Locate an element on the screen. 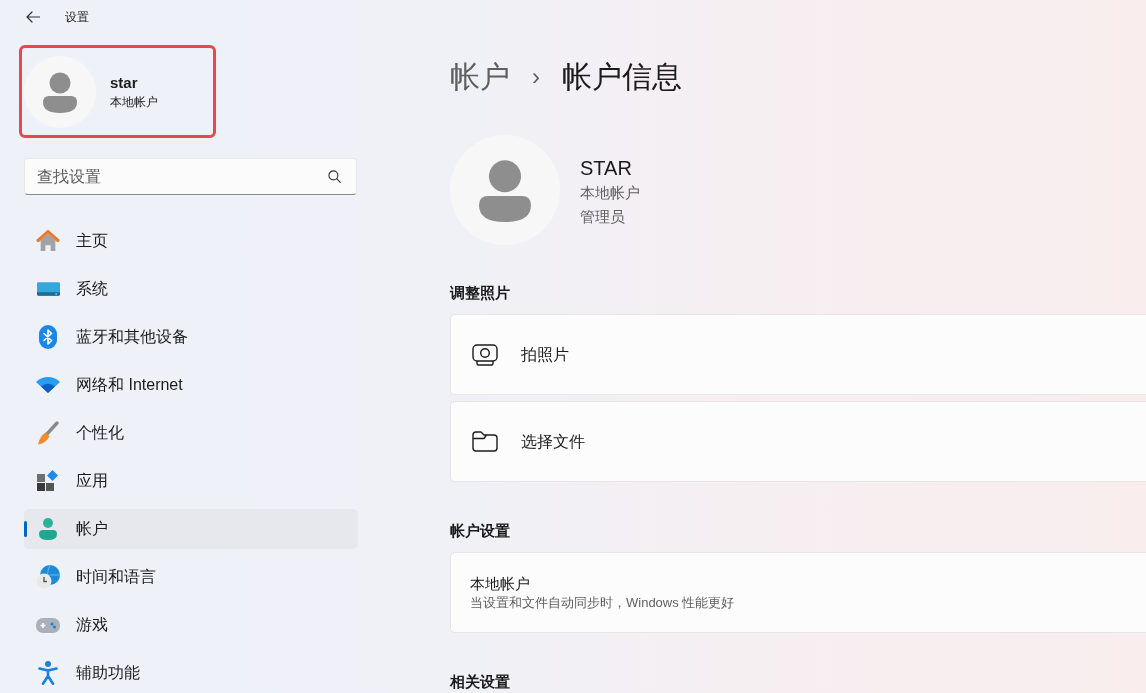 This screenshot has height=693, width=1146. globe-clock-icon is located at coordinates (48, 577).